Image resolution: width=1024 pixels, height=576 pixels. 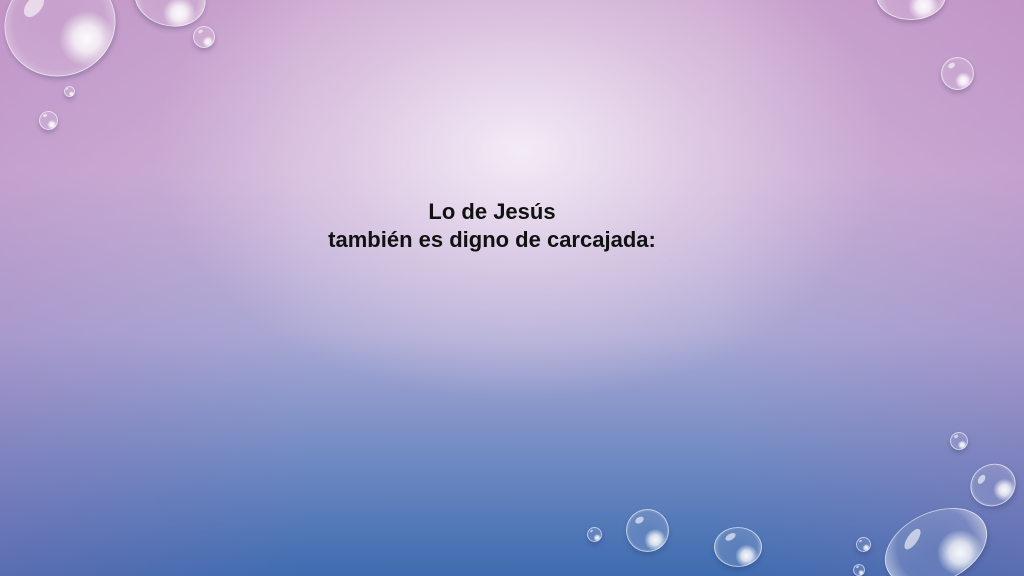 What do you see at coordinates (492, 211) in the screenshot?
I see `slide-title-line-1: Lo de Jesús` at bounding box center [492, 211].